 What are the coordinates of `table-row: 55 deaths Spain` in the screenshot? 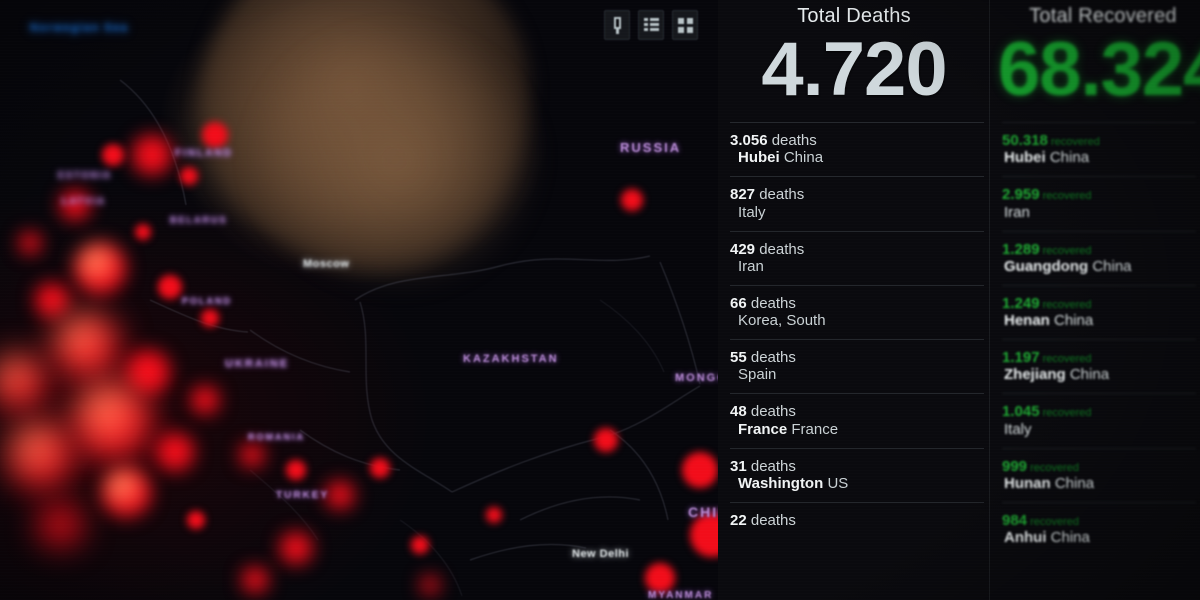 It's located at (857, 366).